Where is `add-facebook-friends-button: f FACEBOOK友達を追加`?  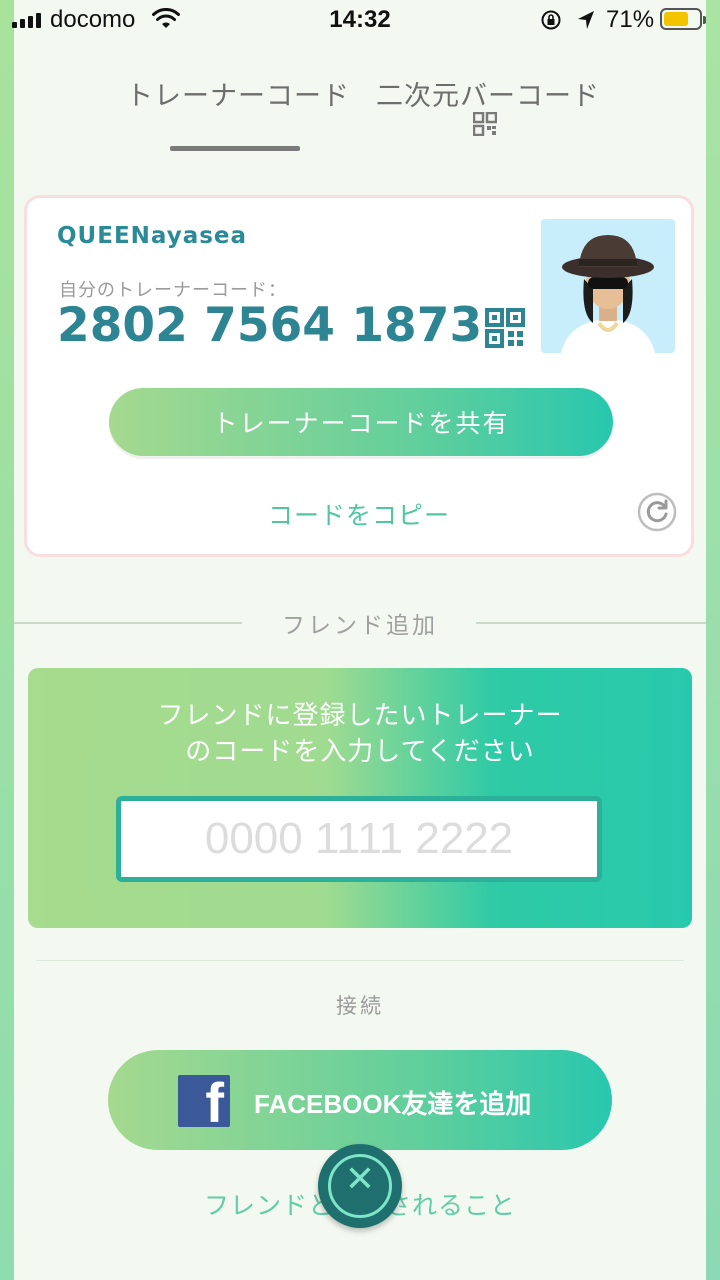
add-facebook-friends-button: f FACEBOOK友達を追加 is located at coordinates (360, 1100).